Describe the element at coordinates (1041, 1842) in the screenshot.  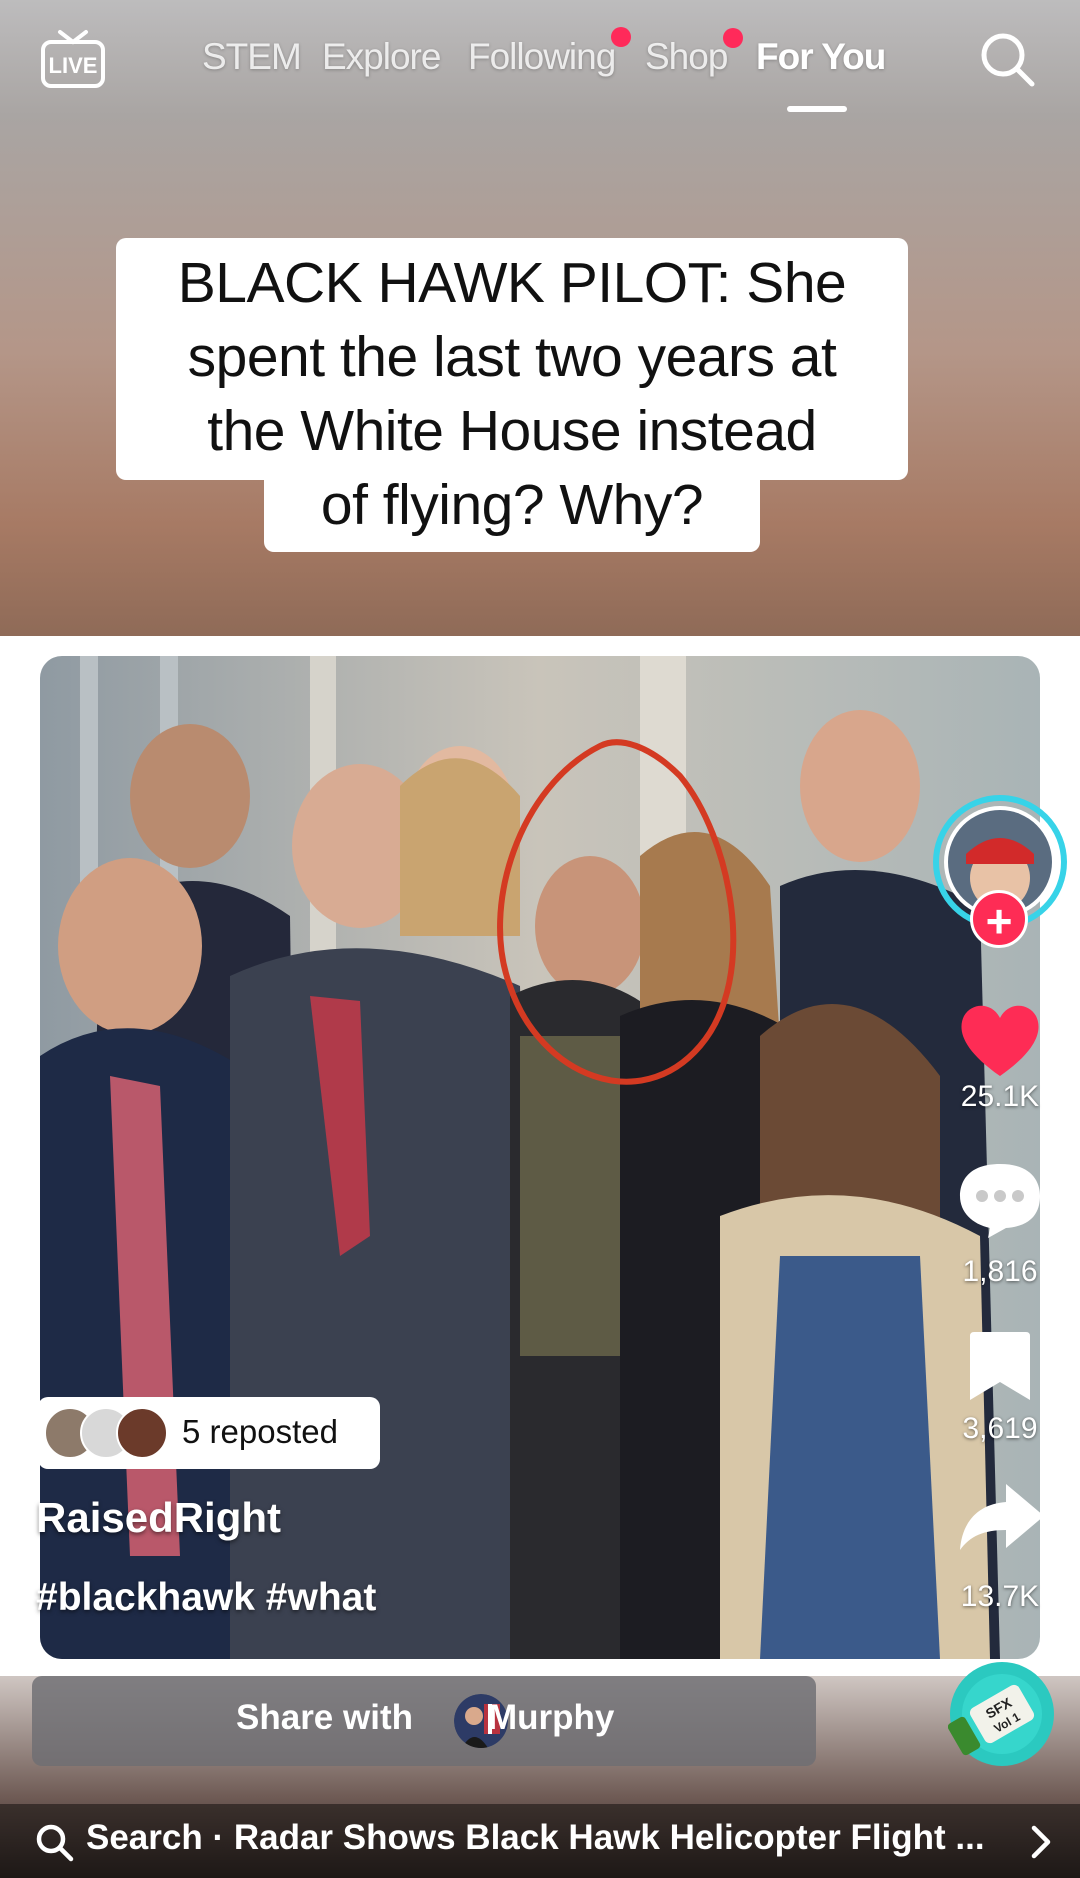
I see `chevron-right-icon` at that location.